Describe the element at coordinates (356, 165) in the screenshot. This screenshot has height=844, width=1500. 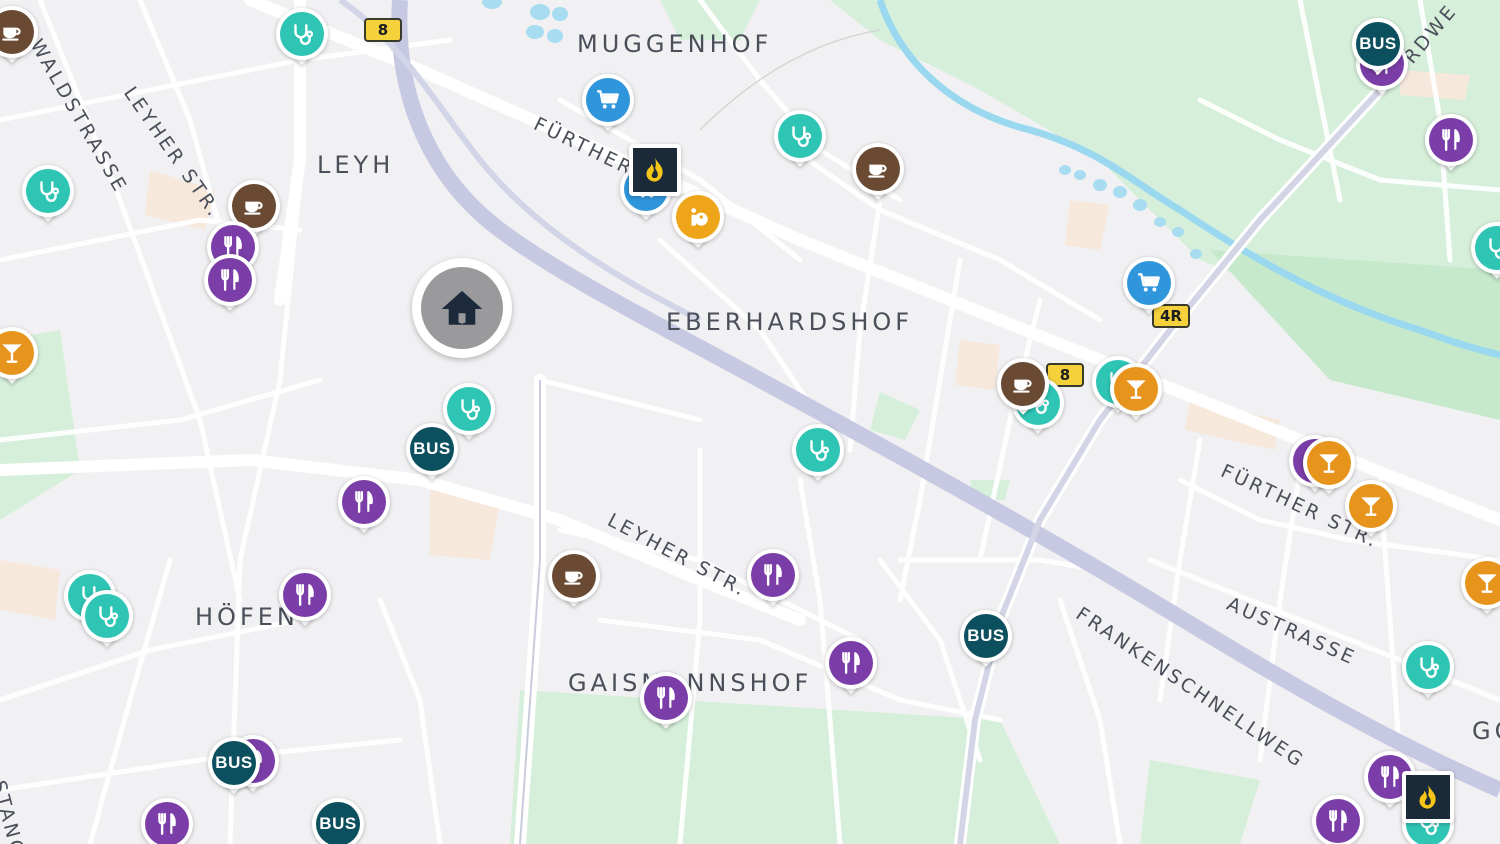
I see `district-label-leyh: LEYH` at that location.